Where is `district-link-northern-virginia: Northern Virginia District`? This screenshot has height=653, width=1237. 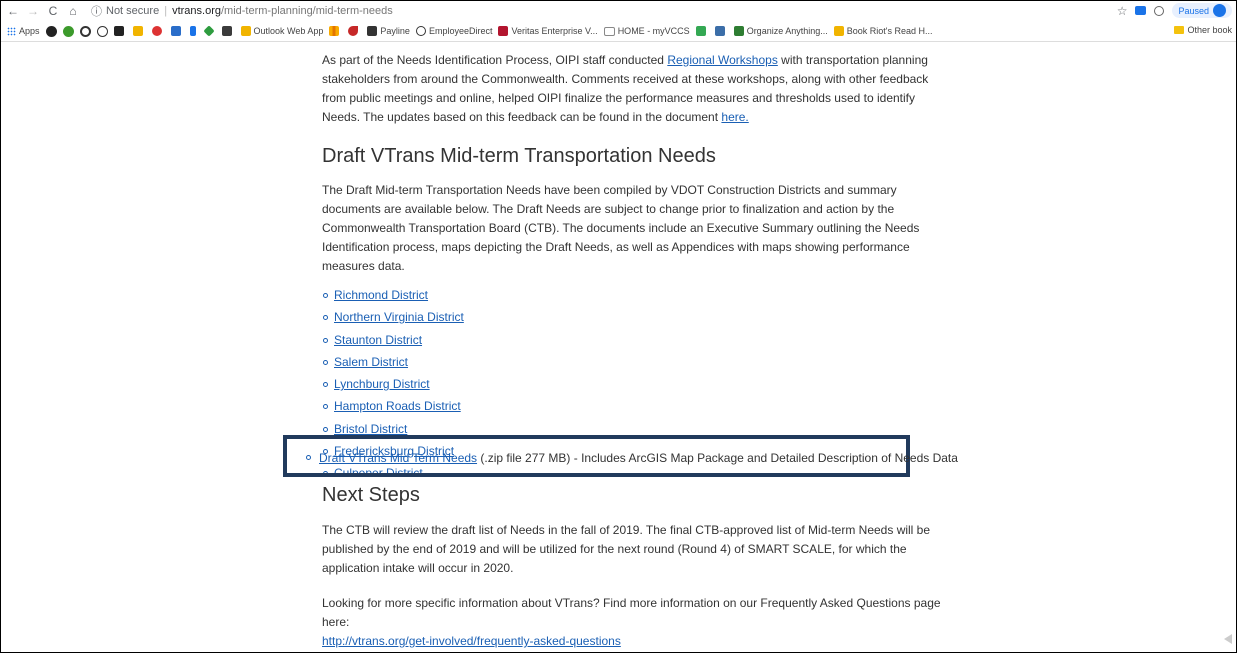 district-link-northern-virginia: Northern Virginia District is located at coordinates (399, 317).